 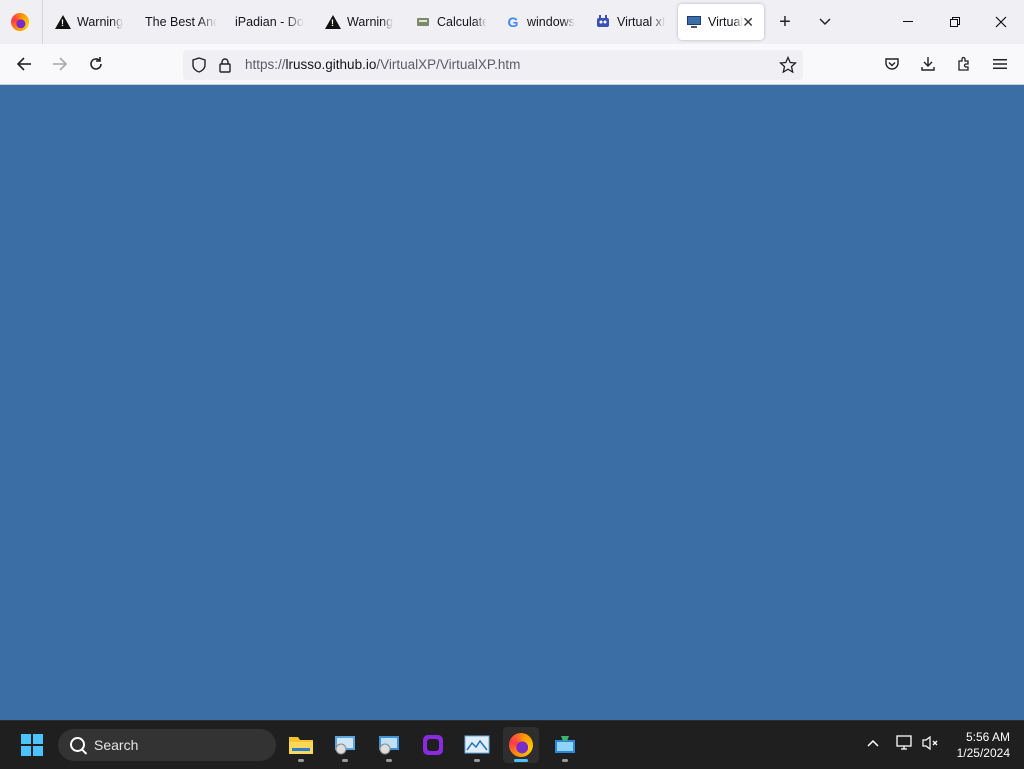 I want to click on tab-virtualxp-active: Virtual ✕, so click(x=721, y=22).